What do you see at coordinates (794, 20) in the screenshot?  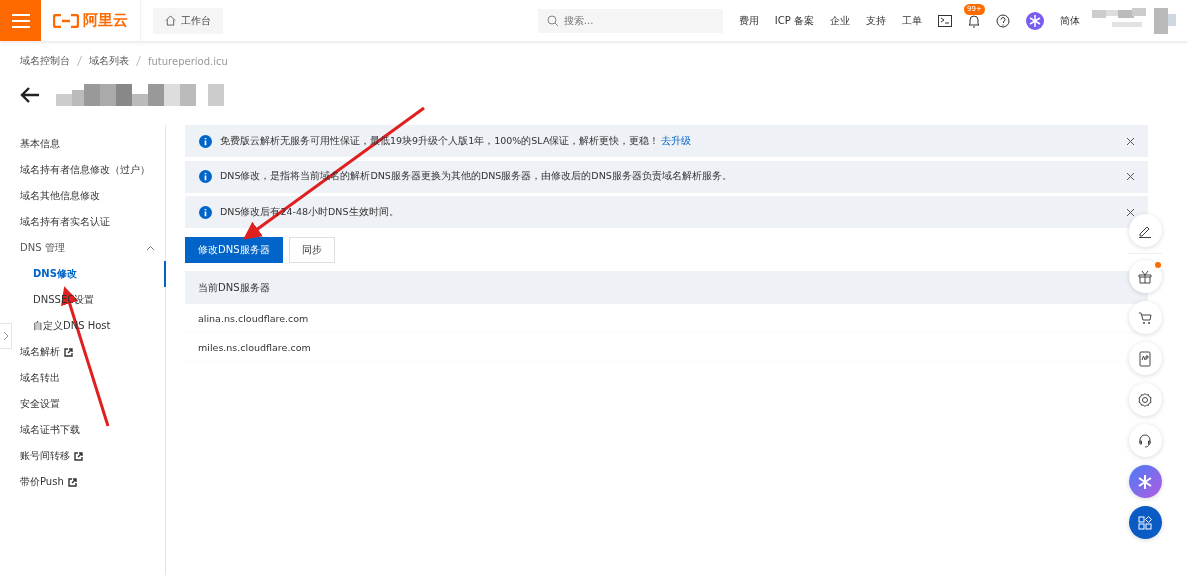 I see `nav-link: ICP 备案` at bounding box center [794, 20].